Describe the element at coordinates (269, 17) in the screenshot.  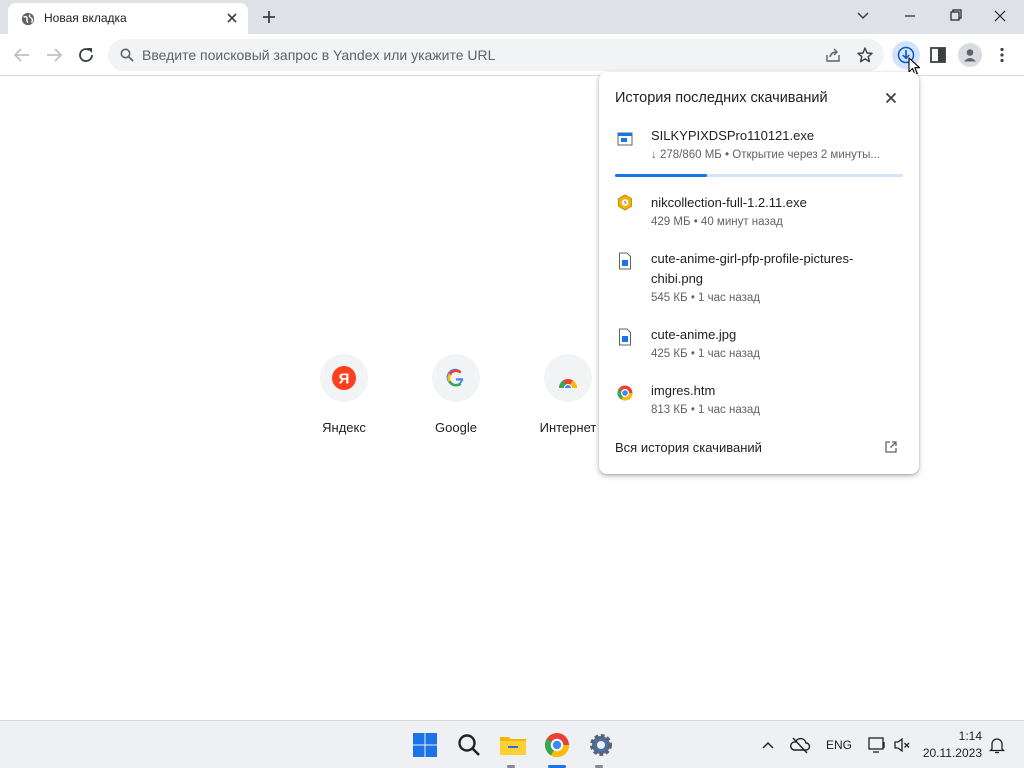
I see `new-tab-button` at that location.